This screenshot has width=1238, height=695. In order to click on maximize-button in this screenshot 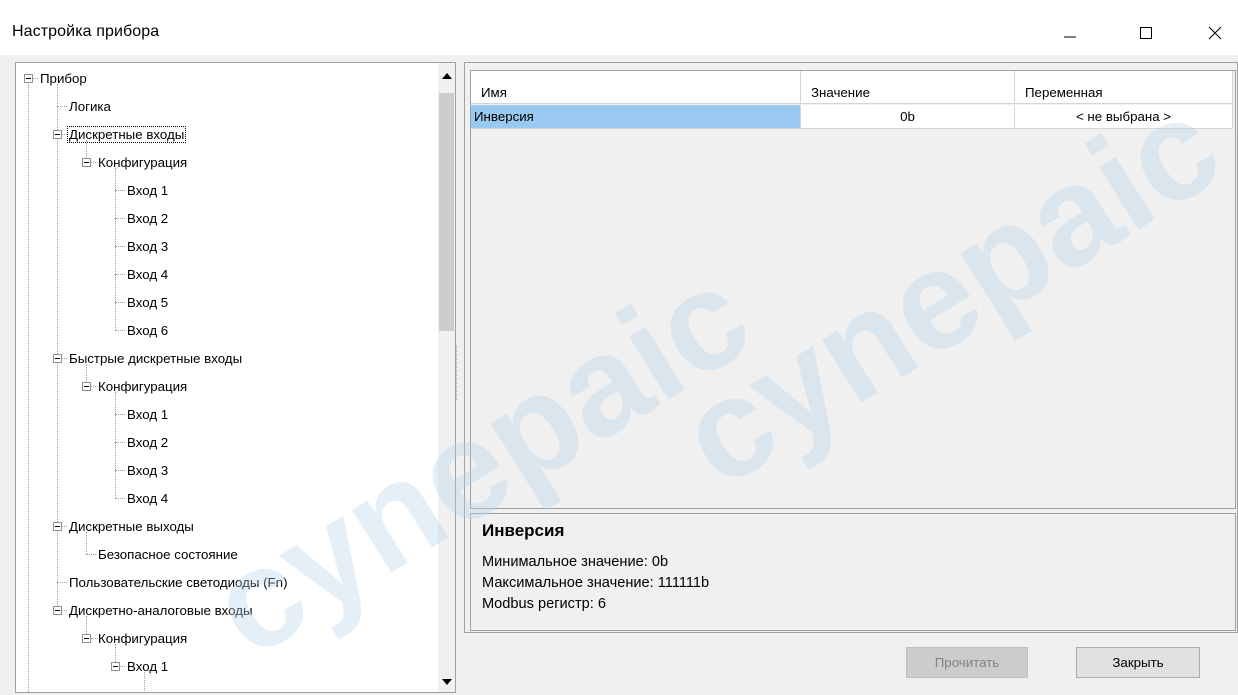, I will do `click(1146, 33)`.